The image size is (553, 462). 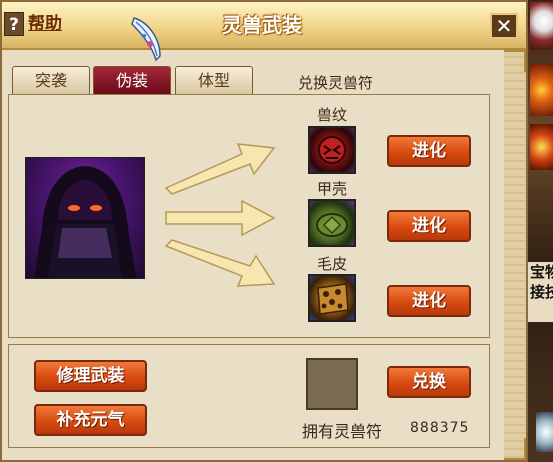 I want to click on evolve-fur-button: 进化, so click(x=429, y=301).